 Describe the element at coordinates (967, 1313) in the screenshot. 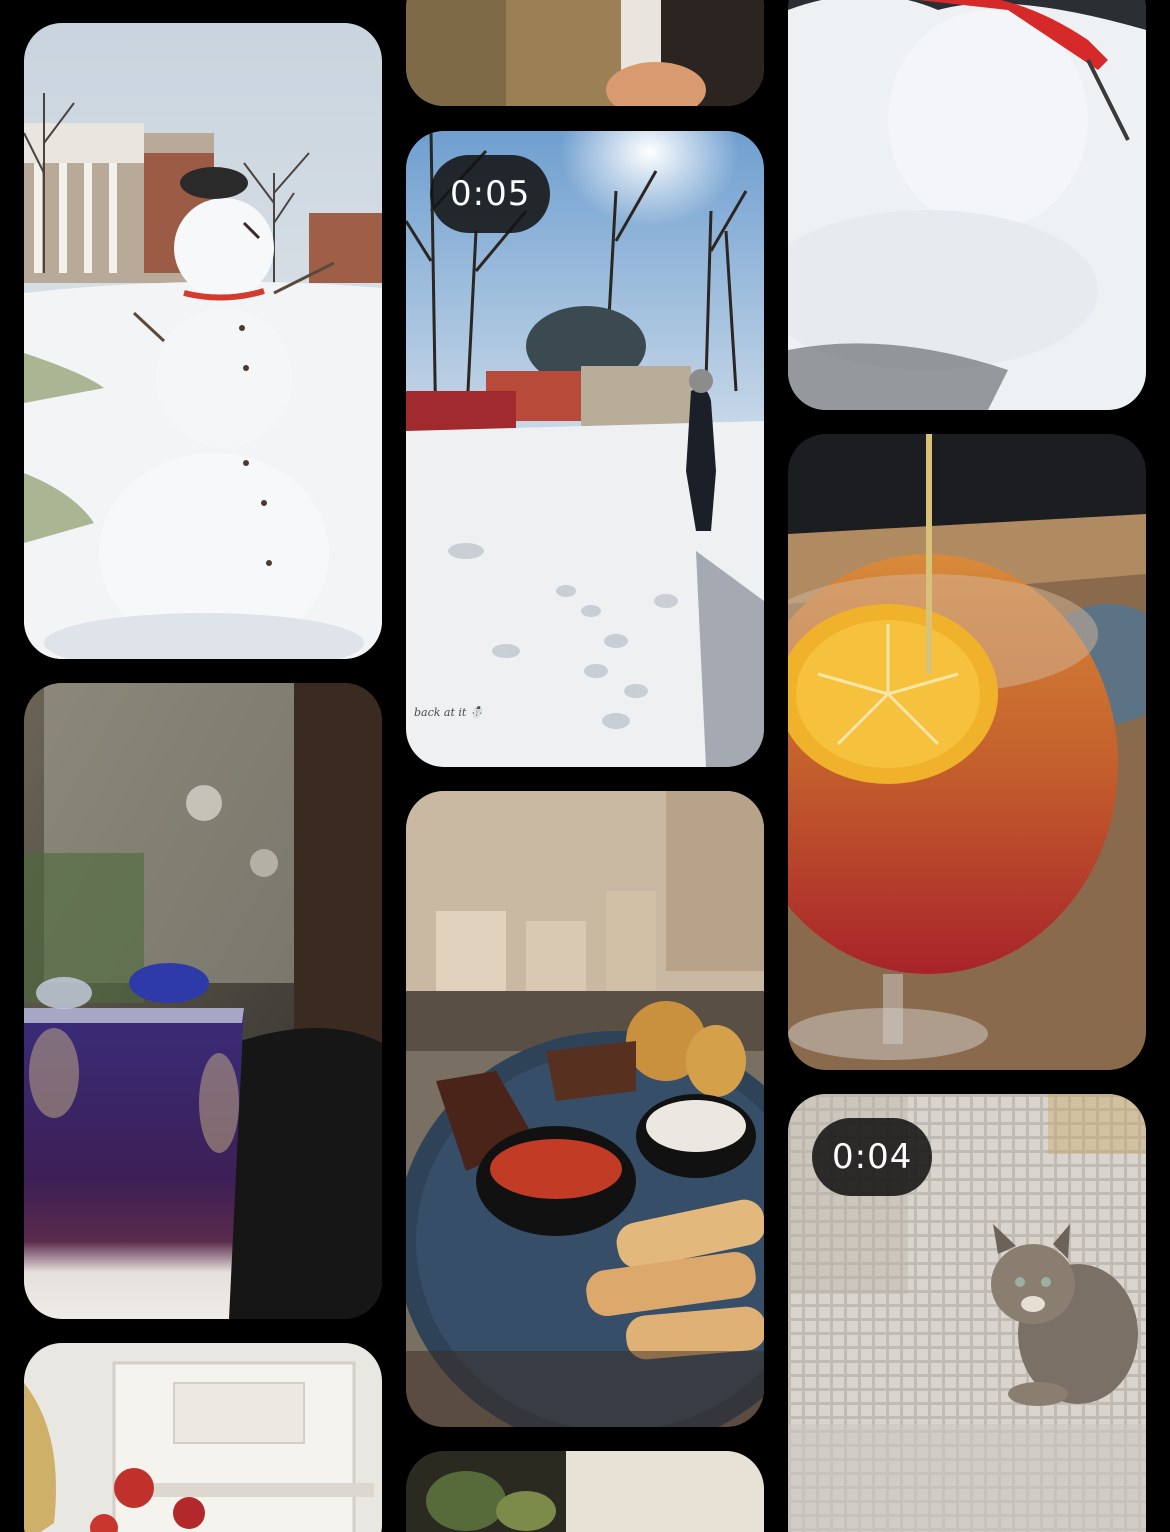

I see `media-tile-cat-video: 0:04` at that location.